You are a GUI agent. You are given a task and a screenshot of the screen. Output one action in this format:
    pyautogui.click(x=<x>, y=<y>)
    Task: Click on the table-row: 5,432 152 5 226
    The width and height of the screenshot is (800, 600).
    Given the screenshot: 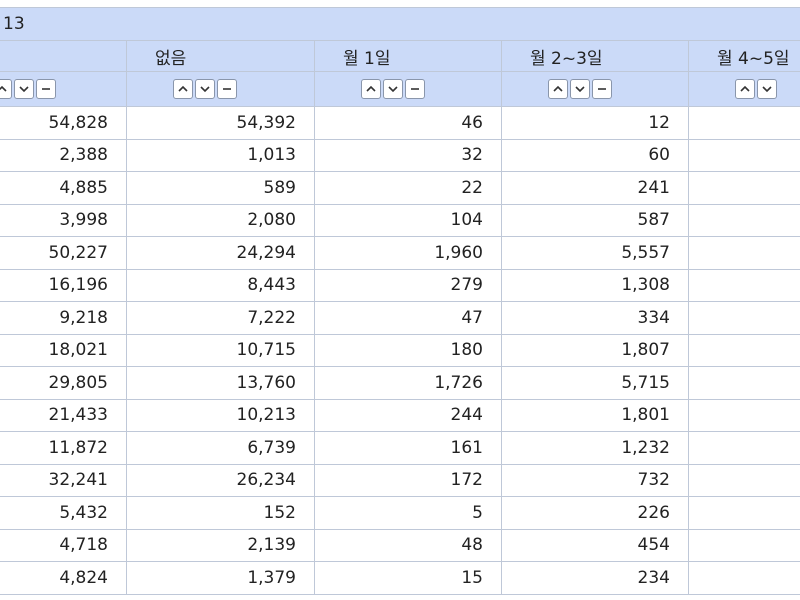 What is the action you would take?
    pyautogui.click(x=400, y=513)
    